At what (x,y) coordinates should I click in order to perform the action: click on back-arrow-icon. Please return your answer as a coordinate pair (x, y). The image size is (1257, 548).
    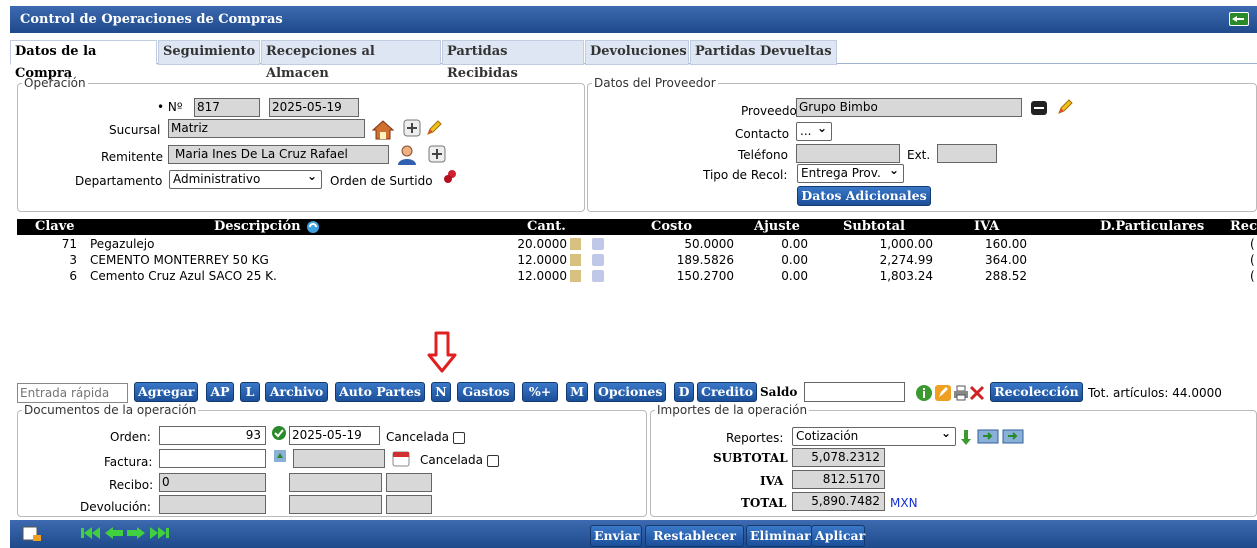
    Looking at the image, I should click on (1239, 19).